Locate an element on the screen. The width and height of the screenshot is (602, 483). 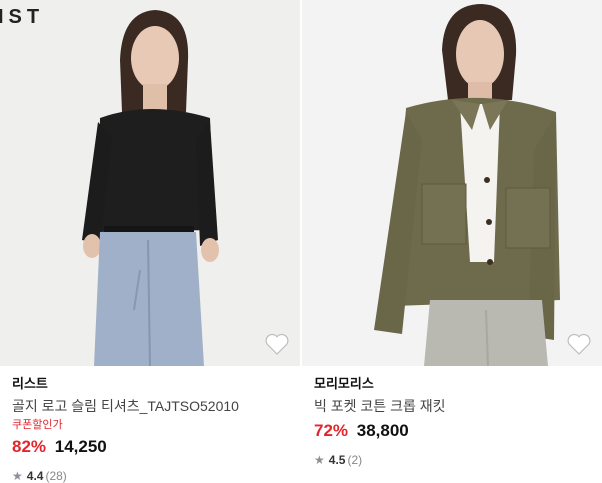
product-name: 빅 포켓 코튼 크롭 재킷 is located at coordinates (452, 406).